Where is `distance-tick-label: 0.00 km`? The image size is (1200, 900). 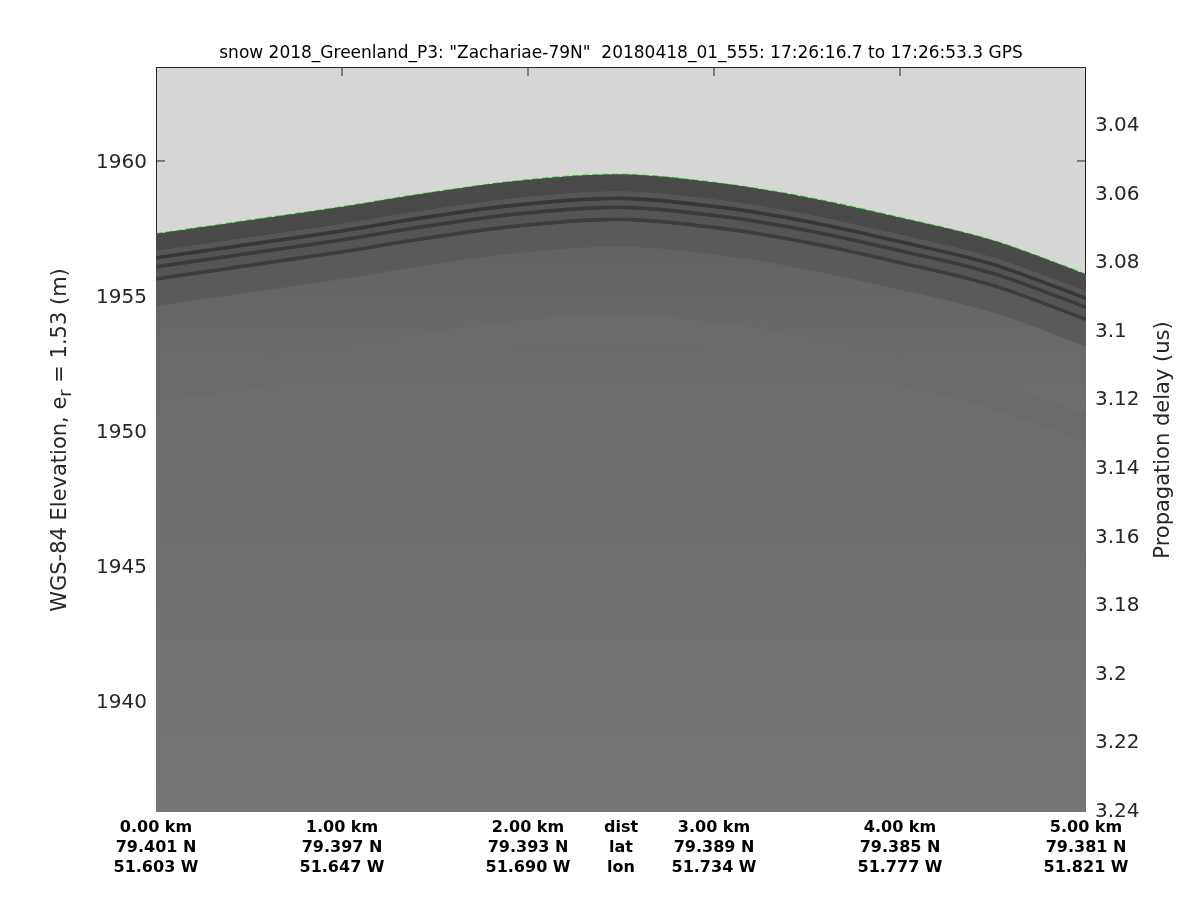 distance-tick-label: 0.00 km is located at coordinates (156, 827).